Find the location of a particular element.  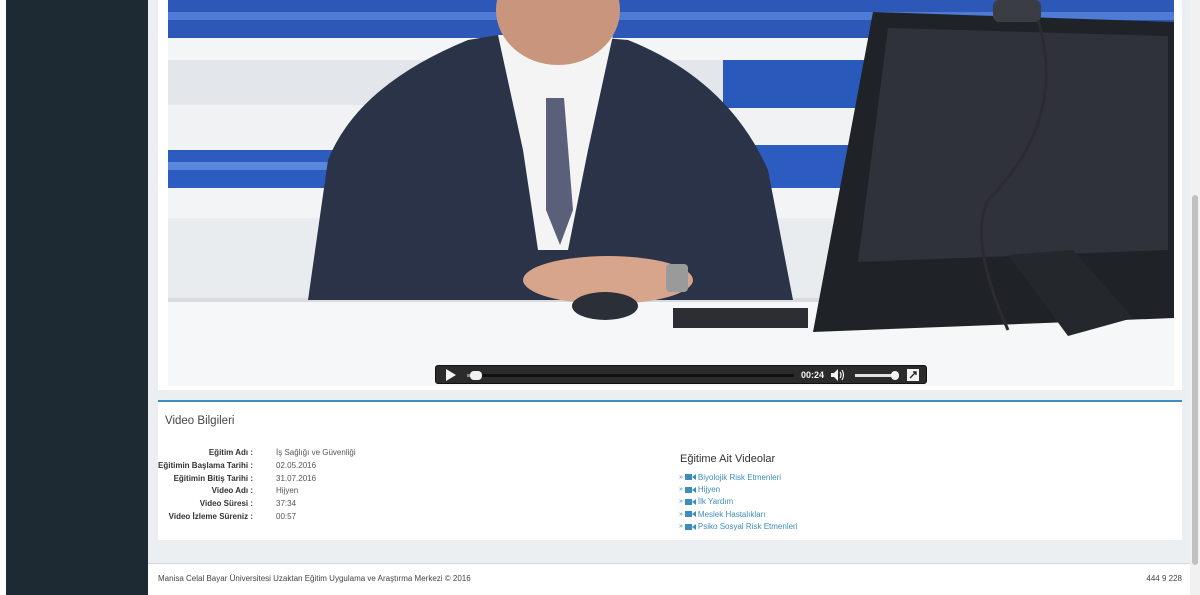

related-video-label: Hijyen is located at coordinates (709, 490).